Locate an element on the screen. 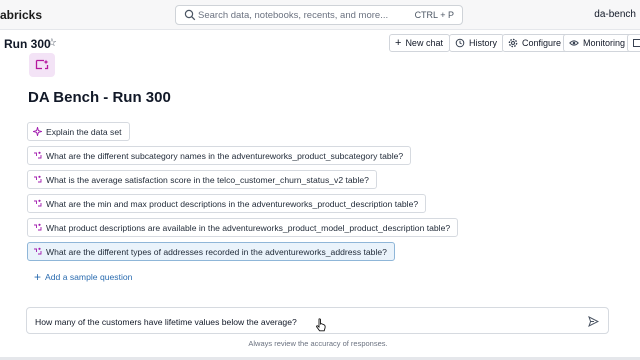 This screenshot has width=640, height=360. sample-question-label: Explain the data set is located at coordinates (84, 131).